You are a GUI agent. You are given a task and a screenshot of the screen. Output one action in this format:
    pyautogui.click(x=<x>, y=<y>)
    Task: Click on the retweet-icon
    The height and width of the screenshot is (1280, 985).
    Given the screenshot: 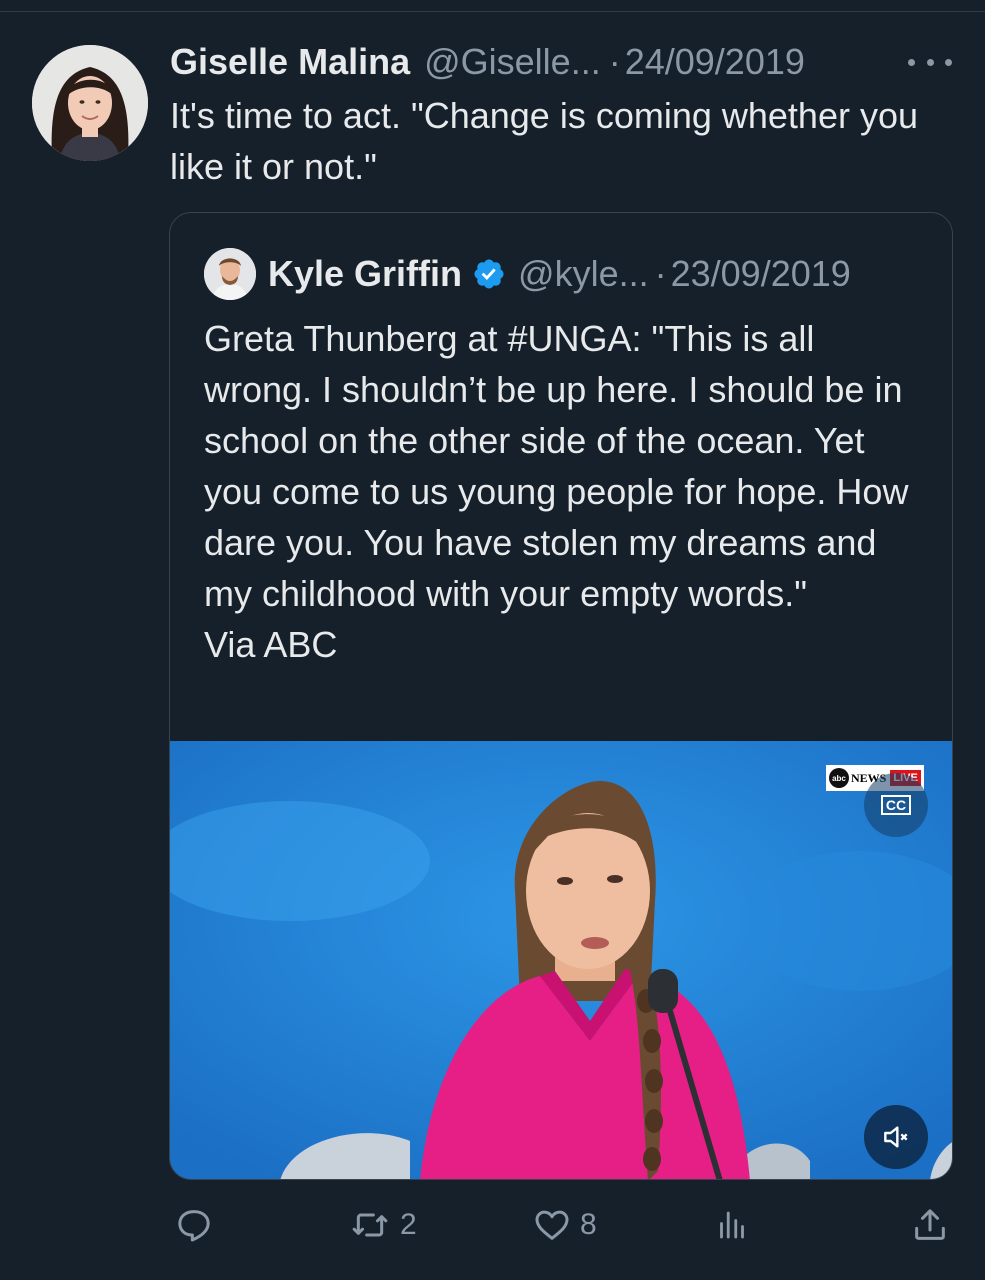 What is the action you would take?
    pyautogui.click(x=370, y=1225)
    